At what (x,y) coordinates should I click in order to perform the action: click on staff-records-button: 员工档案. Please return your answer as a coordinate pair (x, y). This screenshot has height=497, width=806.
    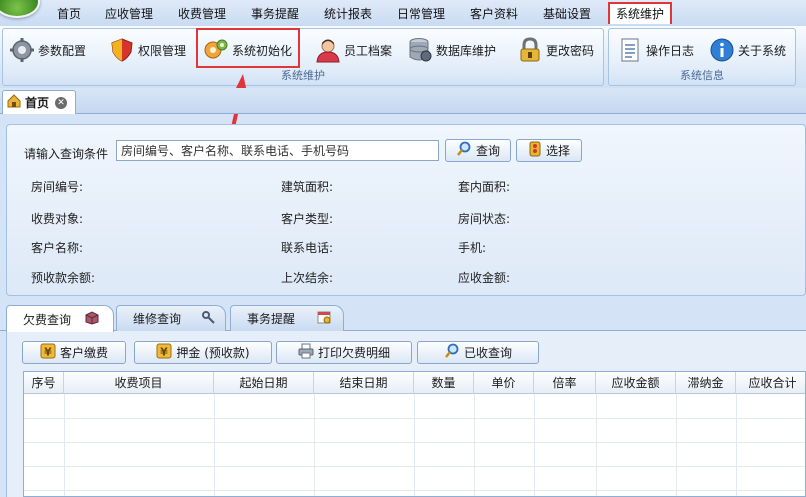
    Looking at the image, I should click on (353, 50).